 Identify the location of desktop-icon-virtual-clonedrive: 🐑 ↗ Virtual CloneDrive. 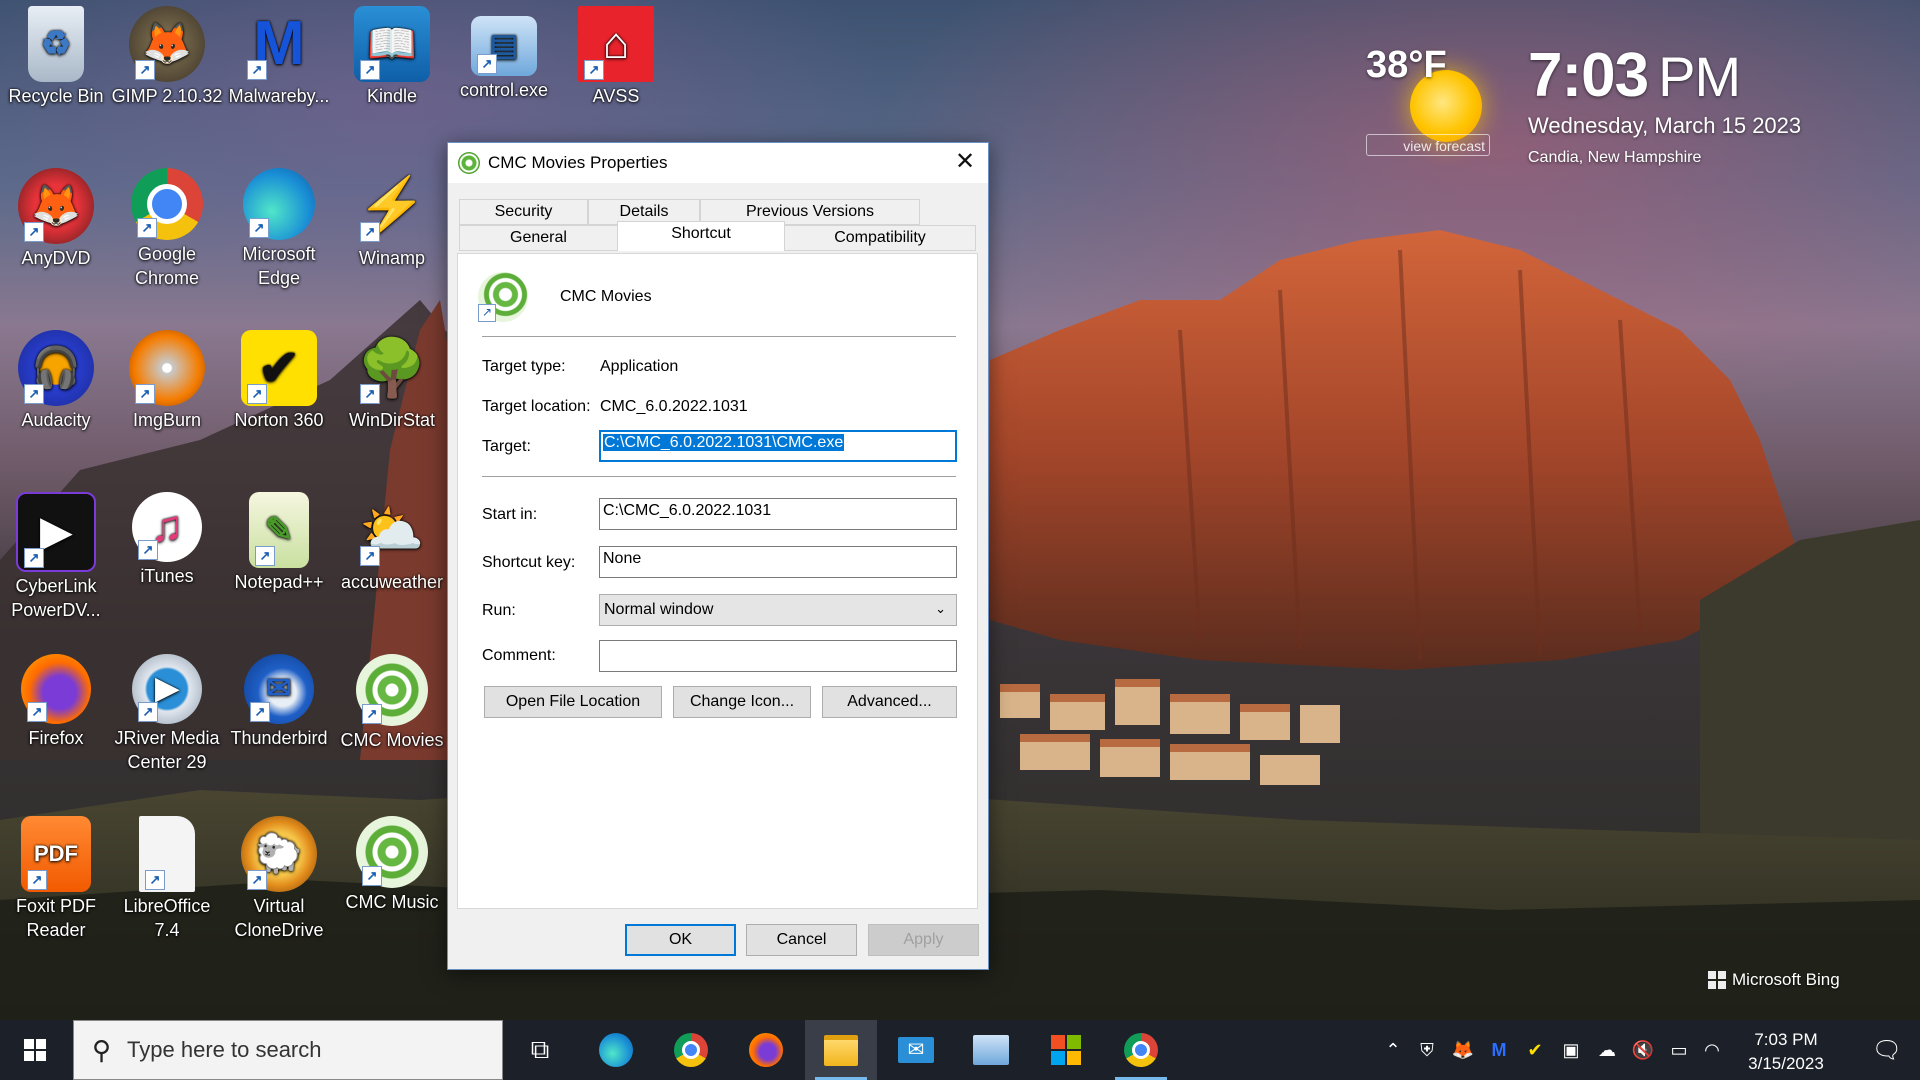
(279, 879).